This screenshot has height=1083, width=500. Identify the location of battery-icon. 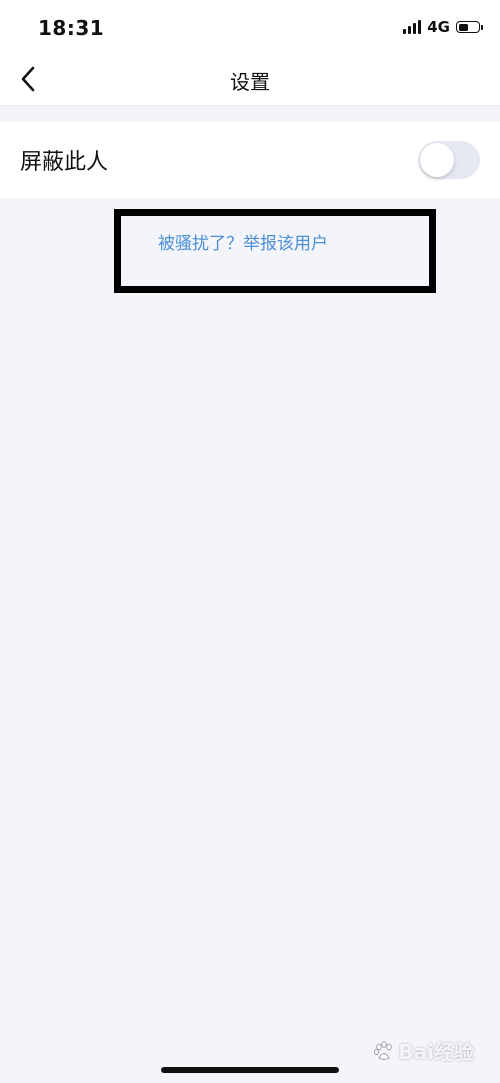
(469, 27).